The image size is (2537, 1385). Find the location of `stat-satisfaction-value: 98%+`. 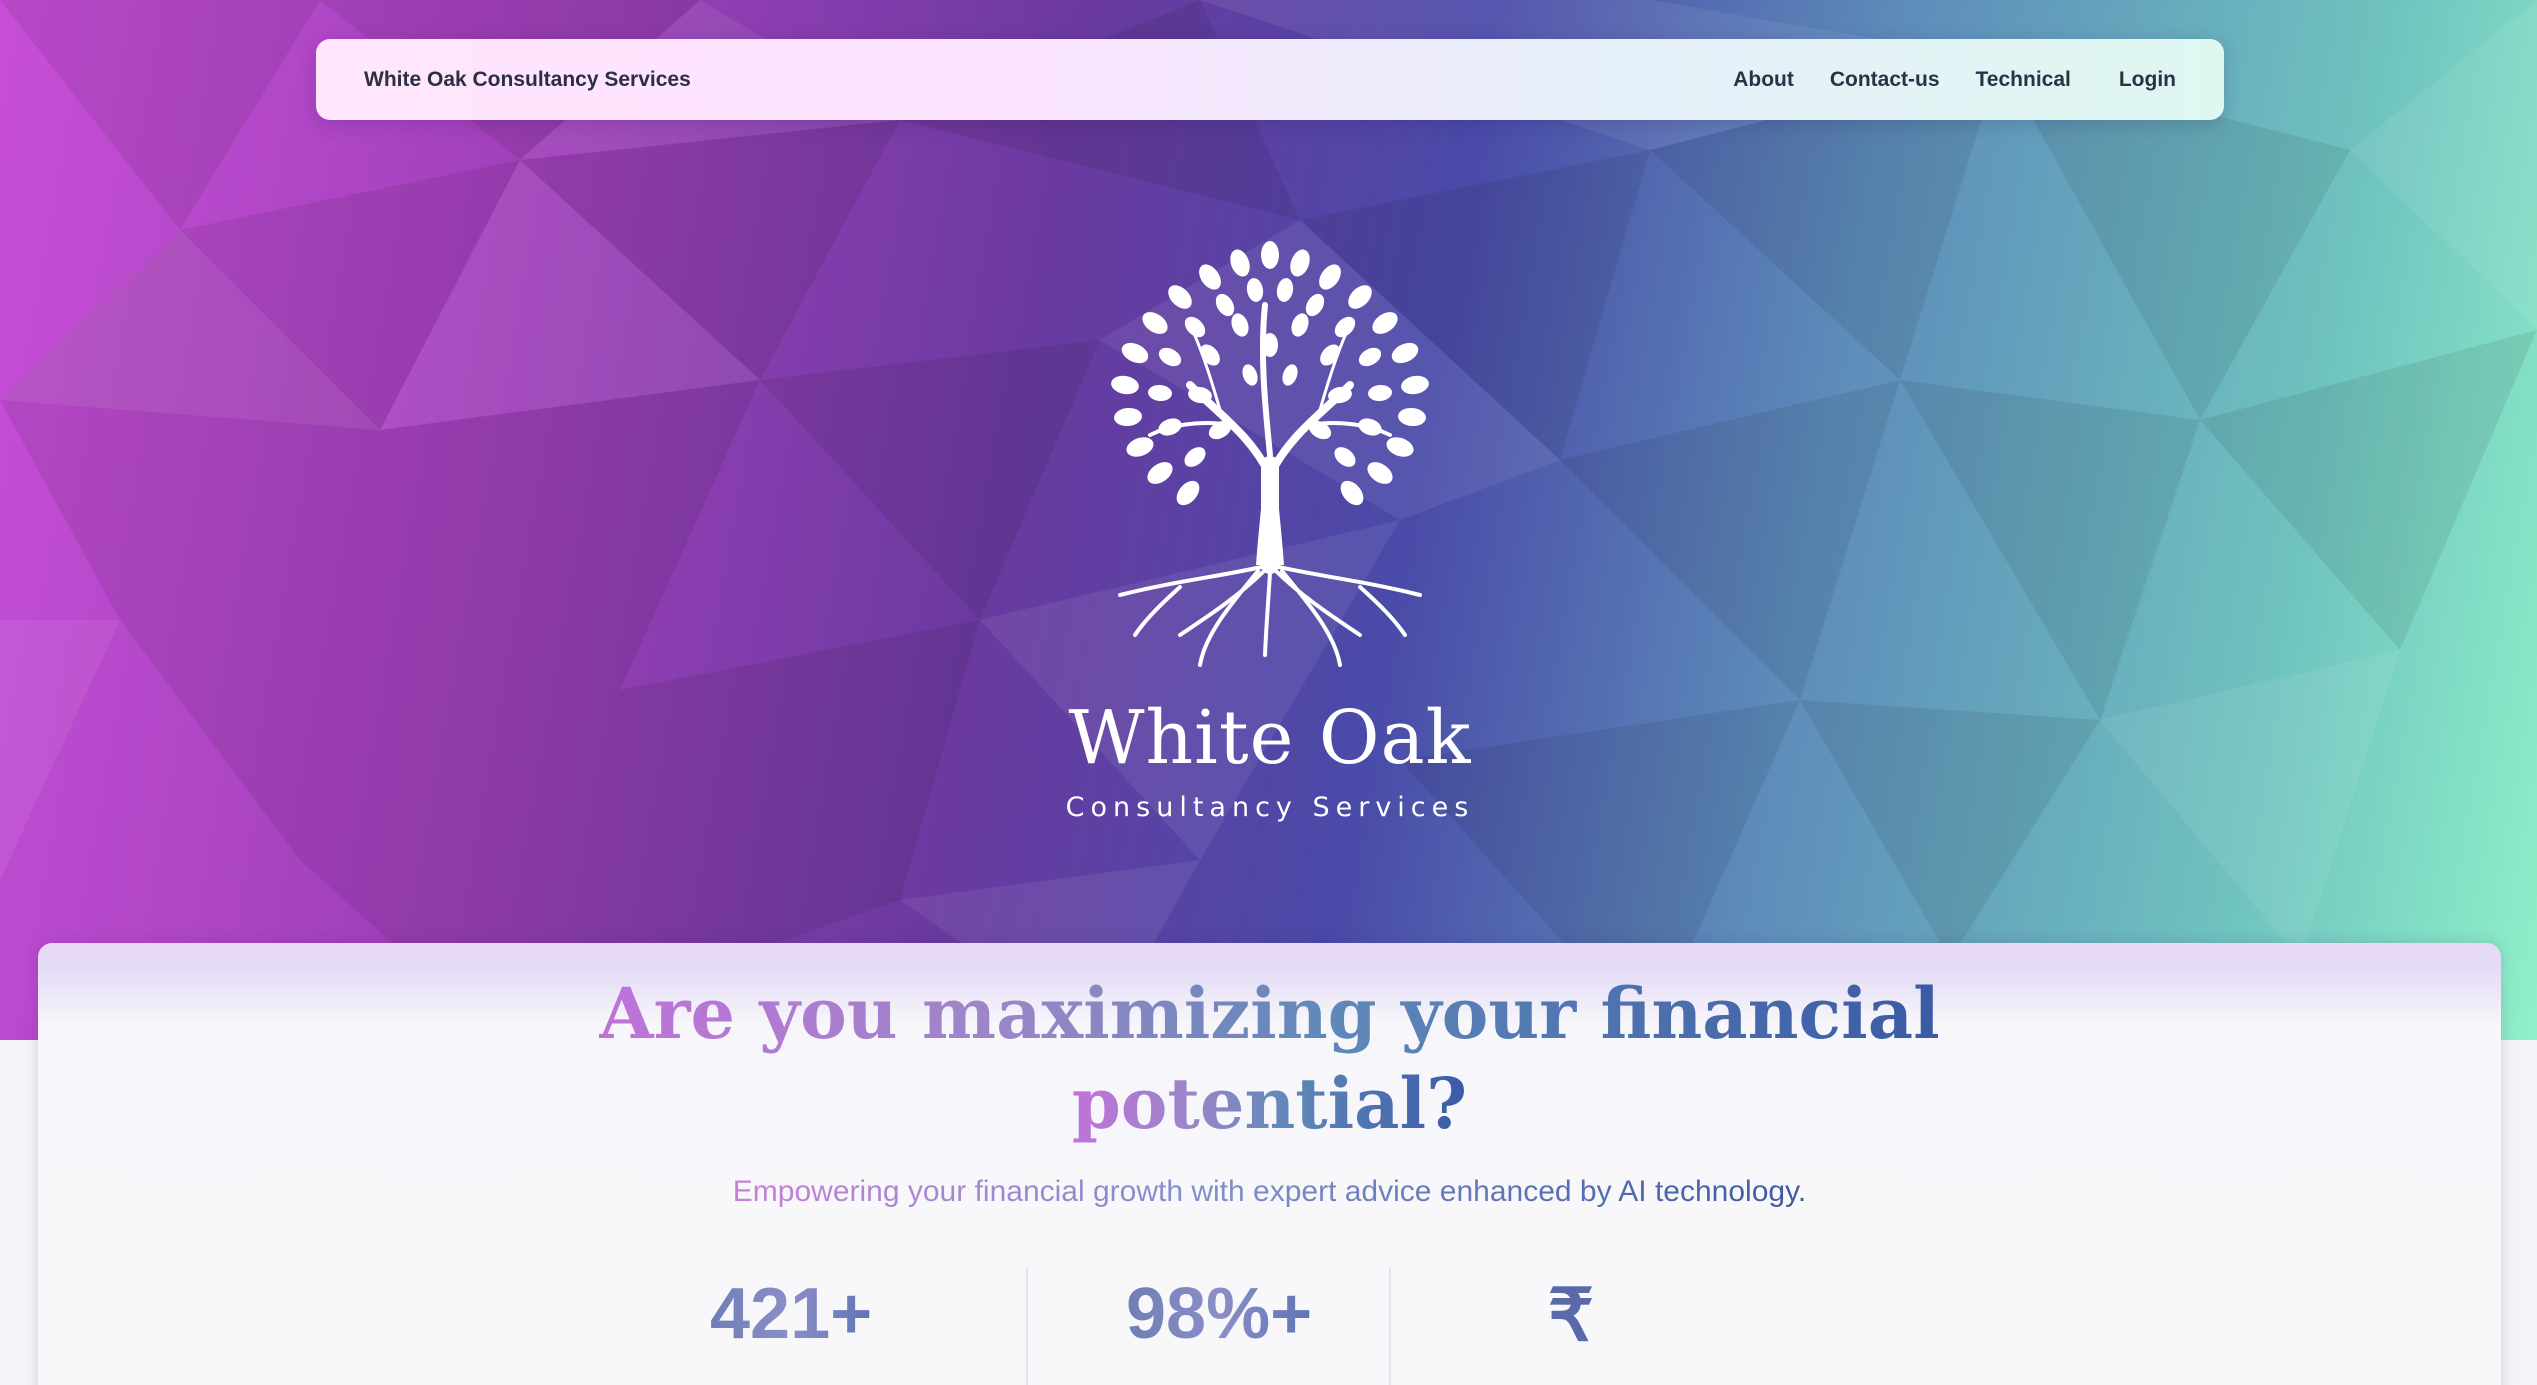

stat-satisfaction-value: 98%+ is located at coordinates (1219, 1314).